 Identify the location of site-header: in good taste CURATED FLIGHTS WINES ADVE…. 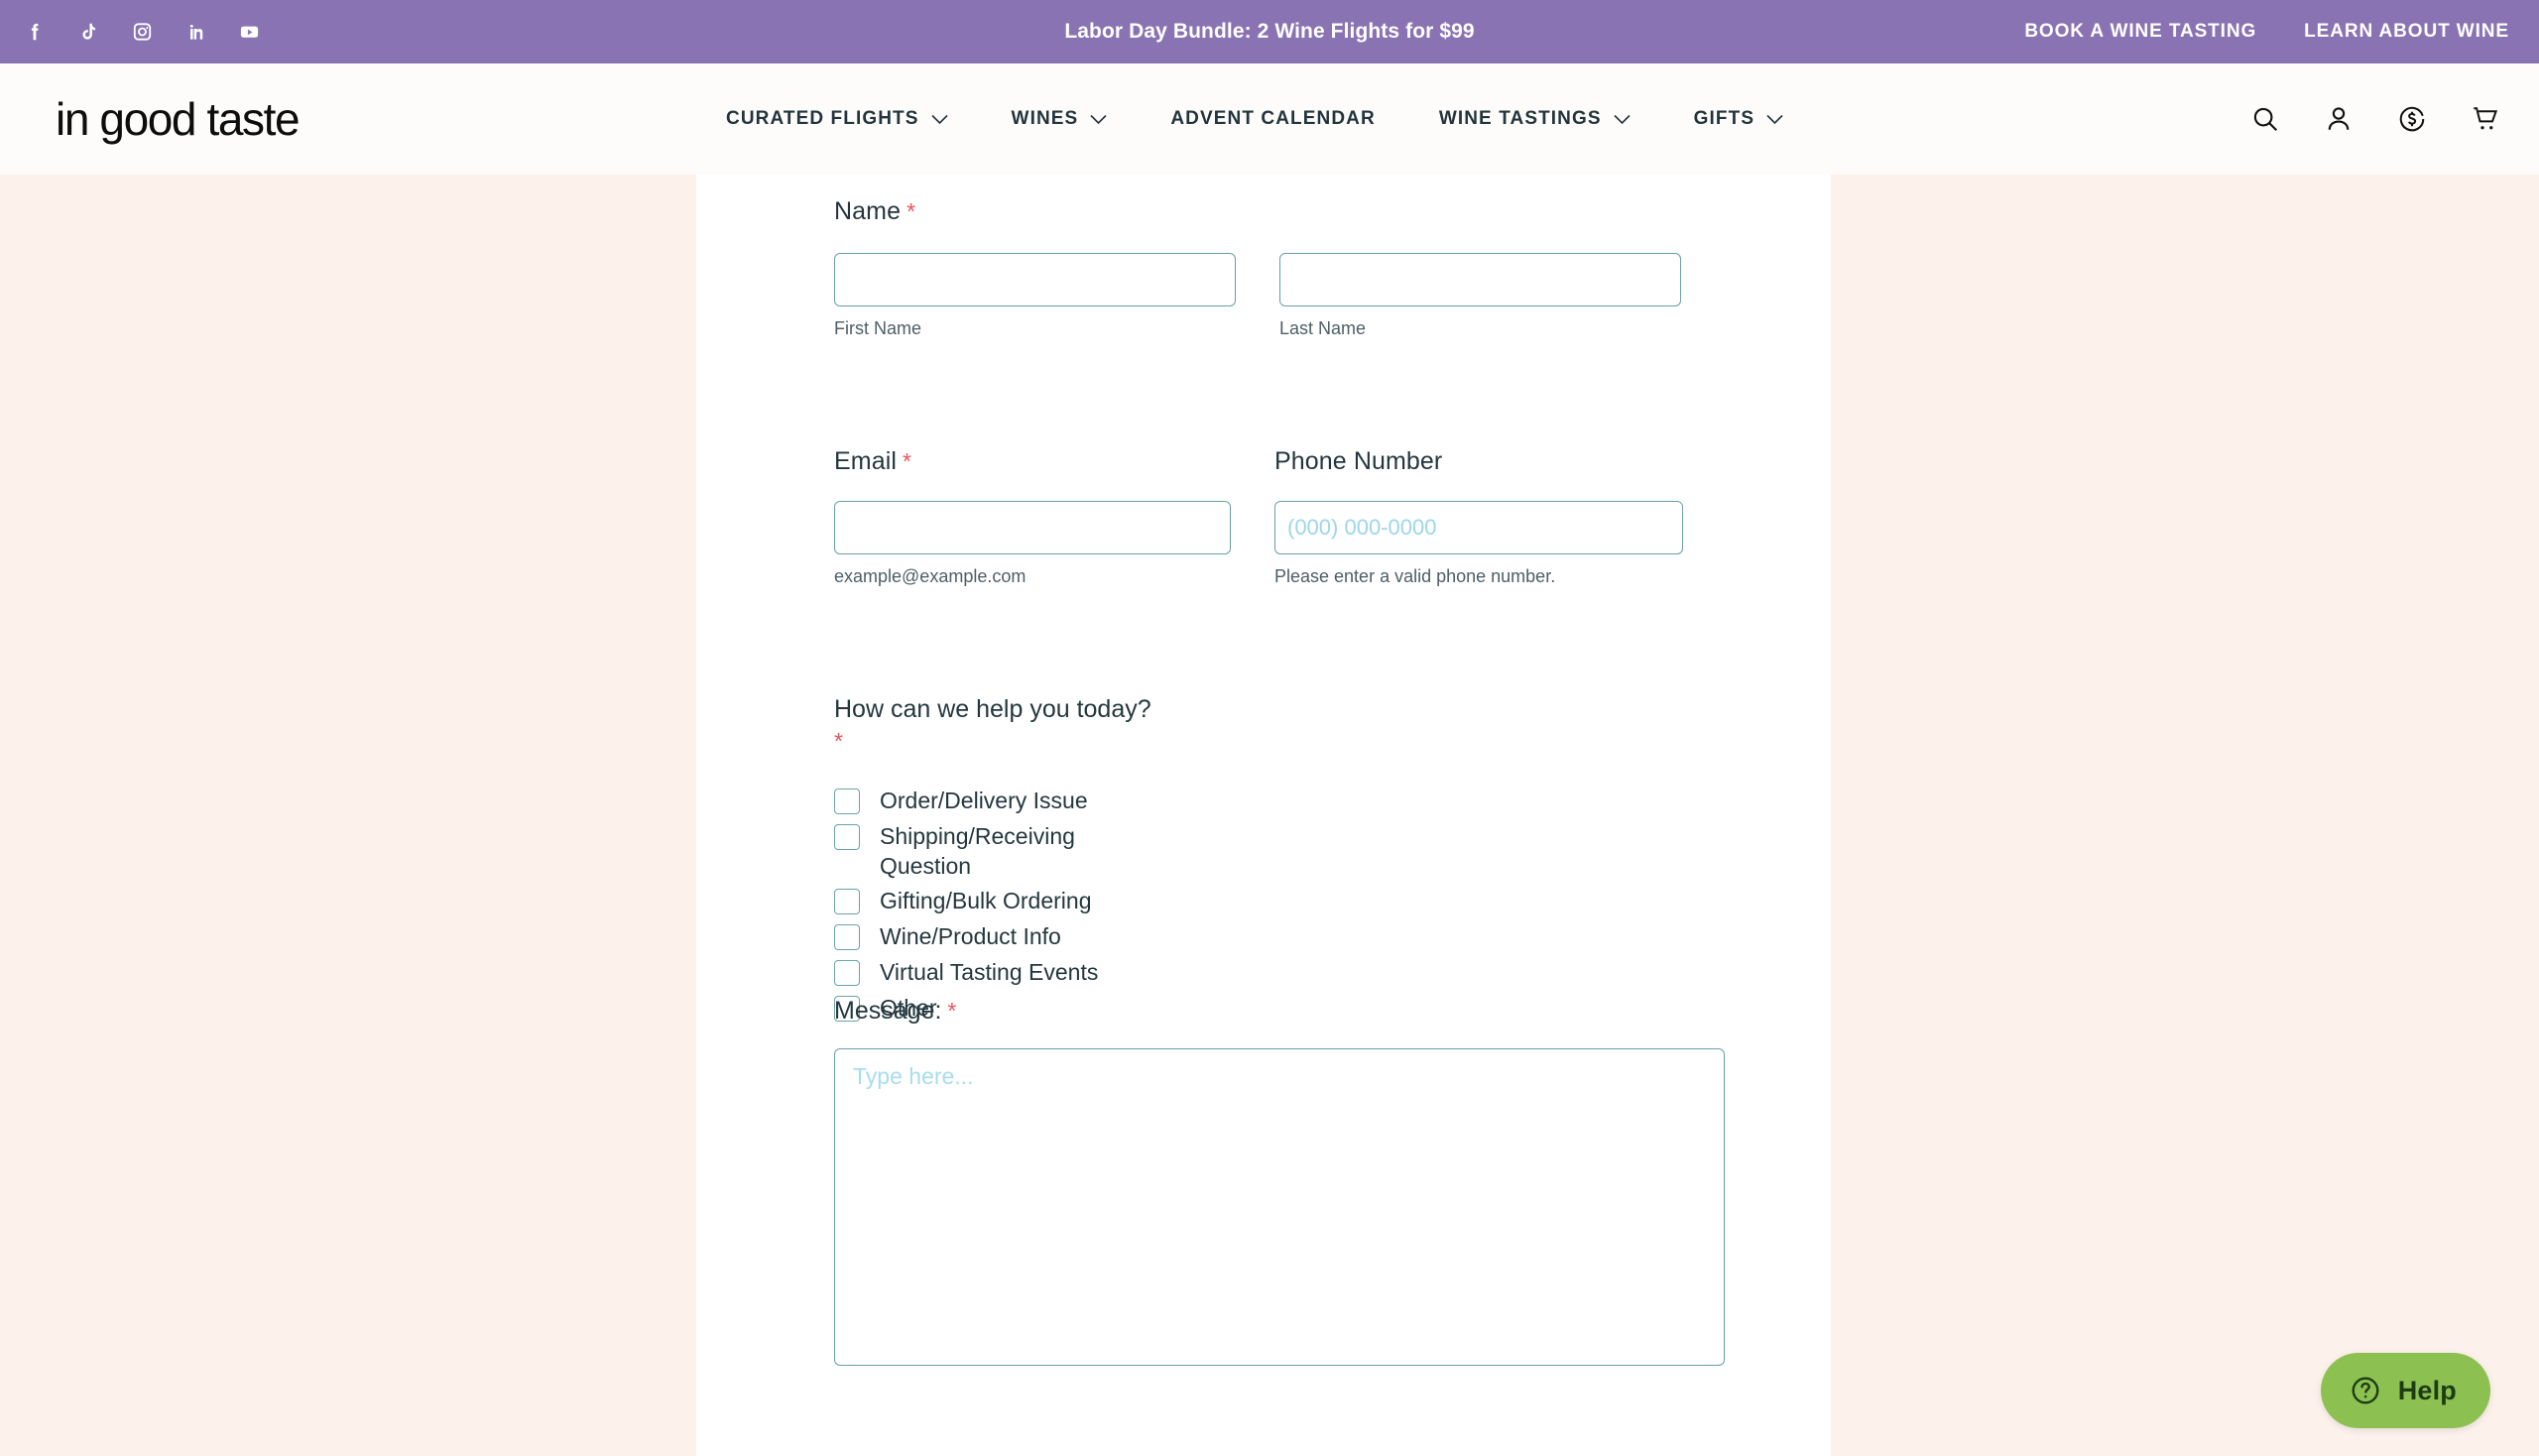
(1269, 119).